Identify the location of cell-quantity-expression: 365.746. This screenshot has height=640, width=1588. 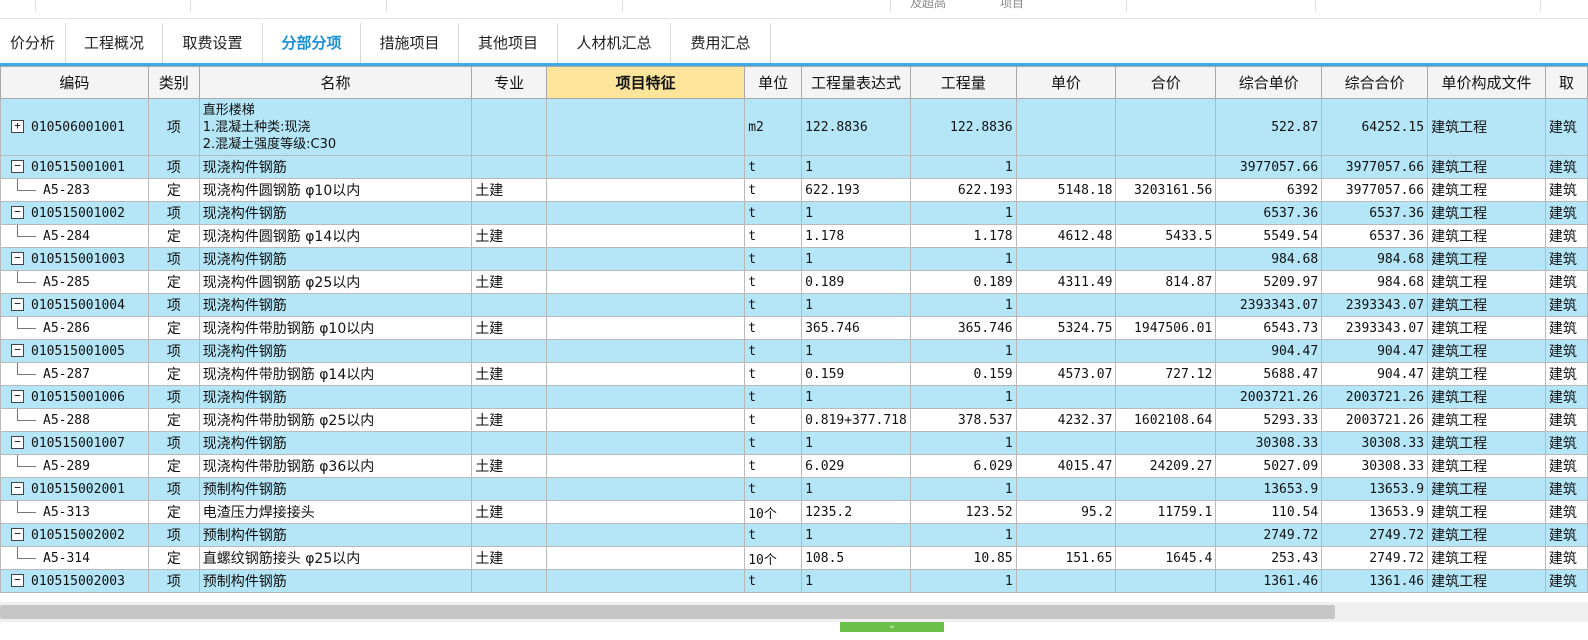
(856, 328).